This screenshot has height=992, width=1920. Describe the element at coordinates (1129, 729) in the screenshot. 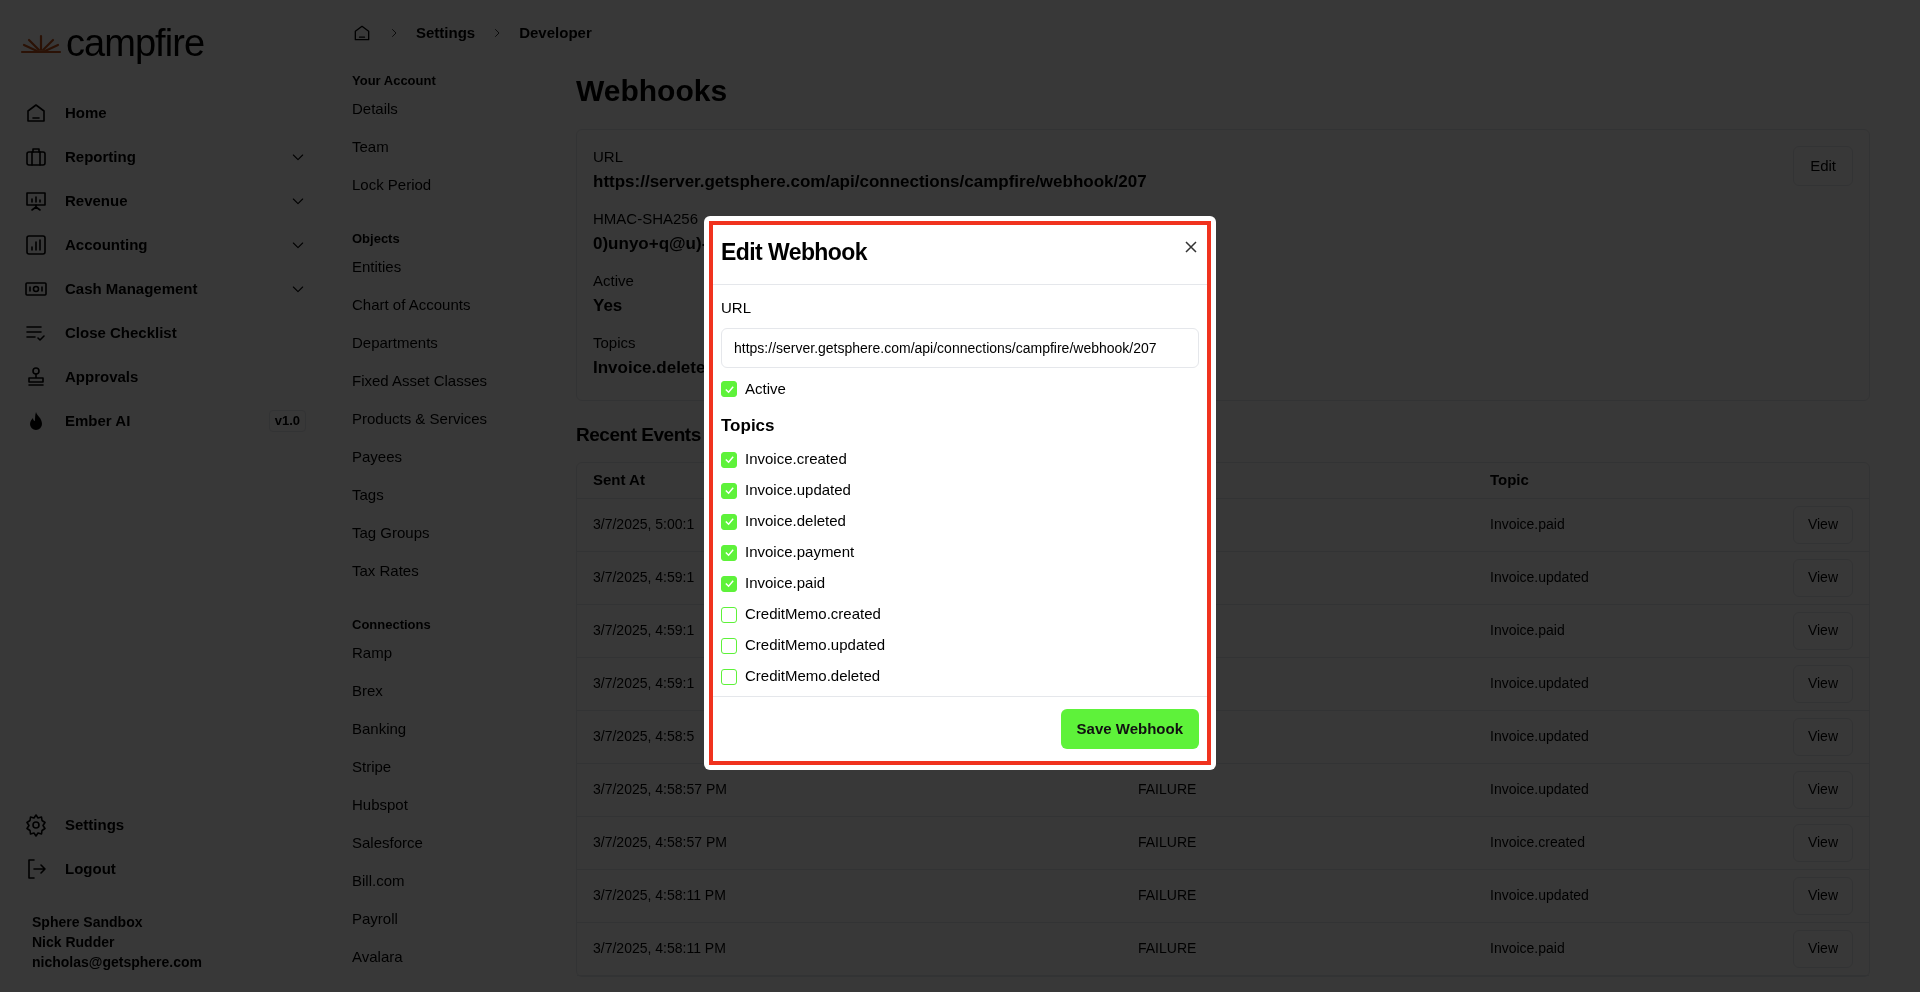

I see `save-webhook-button: Save Webhook` at that location.